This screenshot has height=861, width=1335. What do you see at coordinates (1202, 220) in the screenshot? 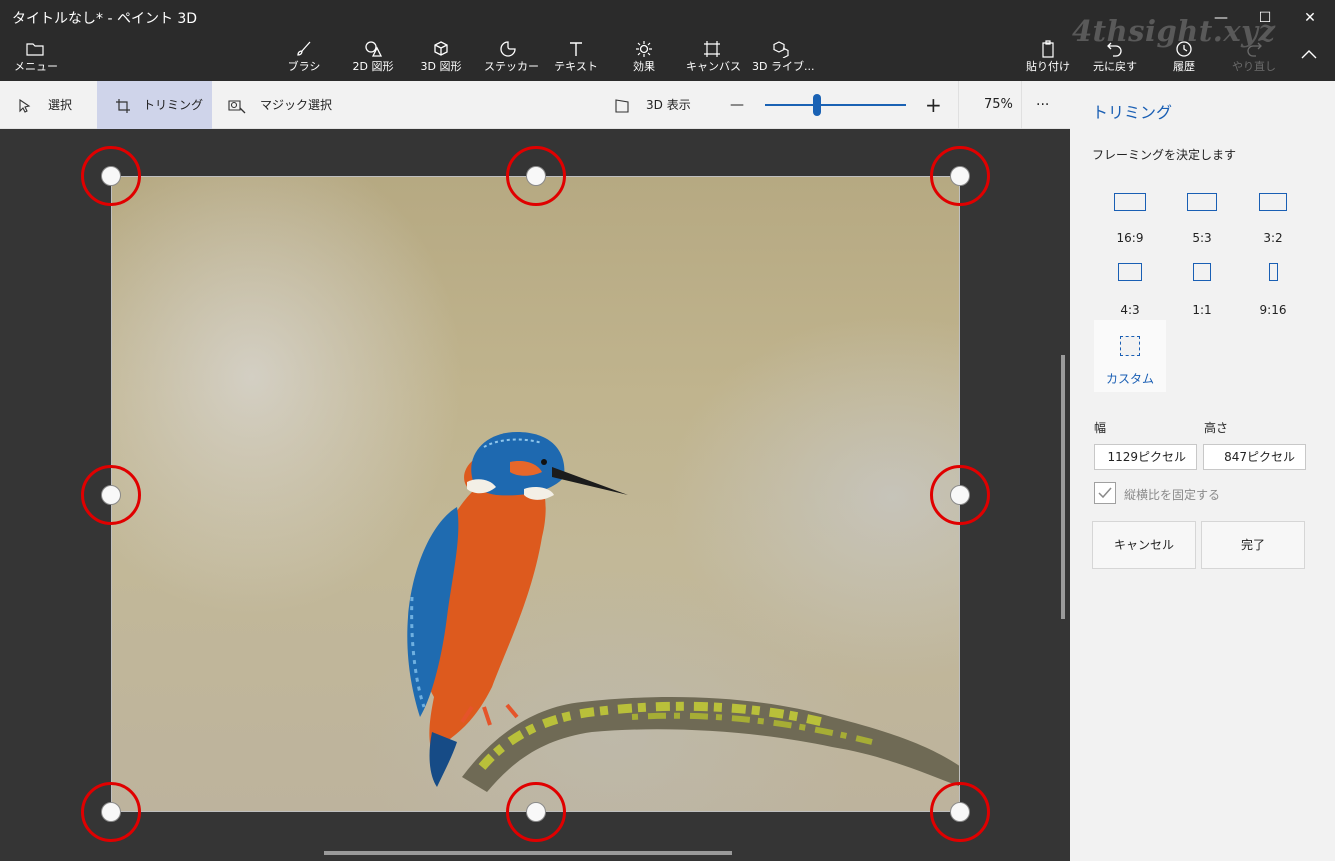
I see `ratio-5-3: 5:3` at bounding box center [1202, 220].